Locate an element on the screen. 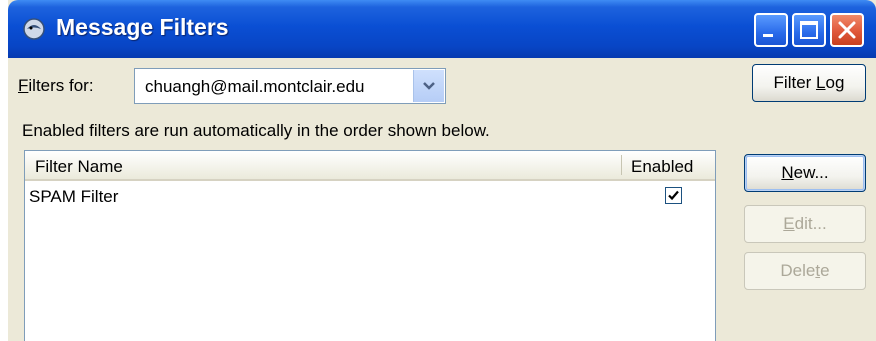 This screenshot has width=876, height=341. column-header-enabled: Enabled is located at coordinates (662, 167).